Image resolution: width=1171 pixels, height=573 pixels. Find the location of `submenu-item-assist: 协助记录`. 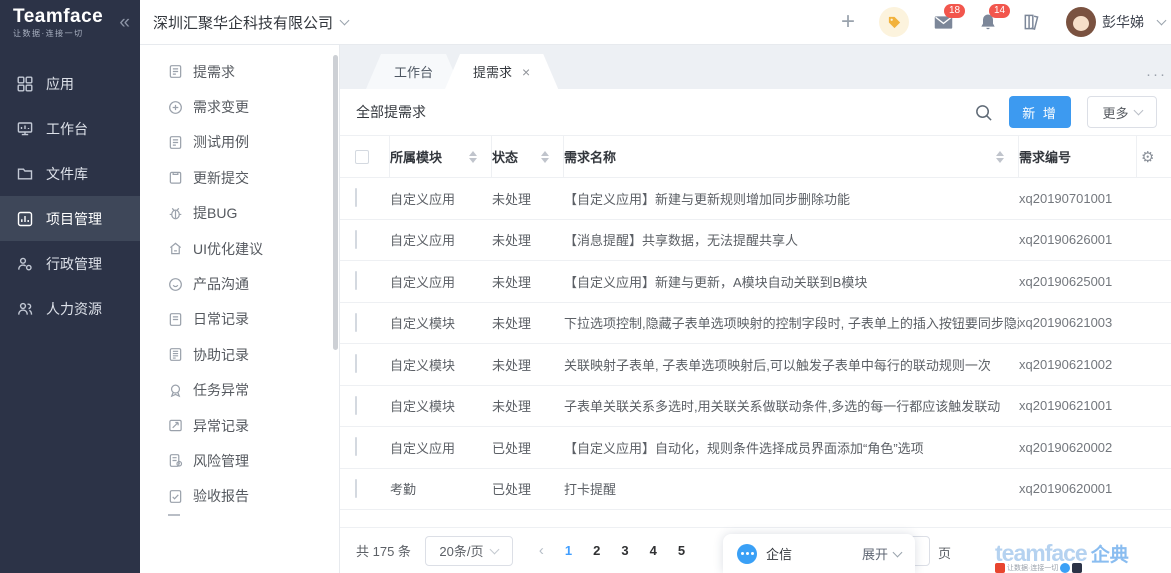

submenu-item-assist: 协助记录 is located at coordinates (239, 354).